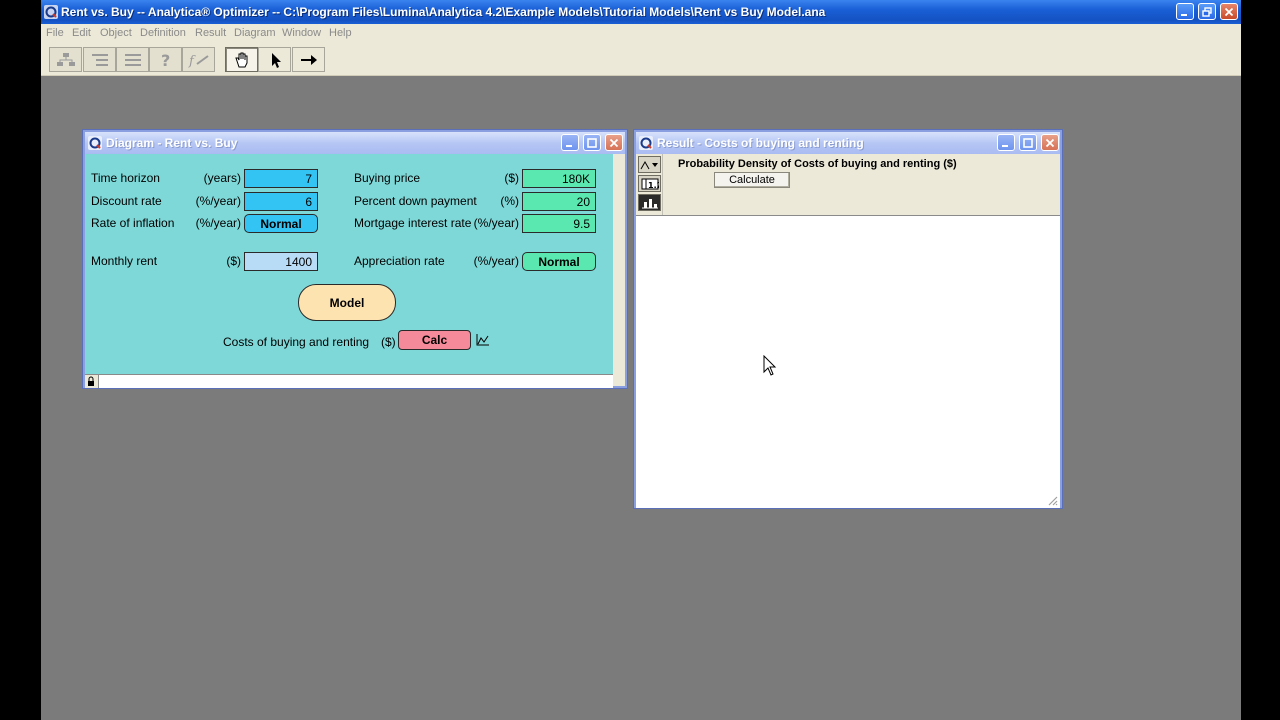  I want to click on svg-text: f, so click(192, 61).